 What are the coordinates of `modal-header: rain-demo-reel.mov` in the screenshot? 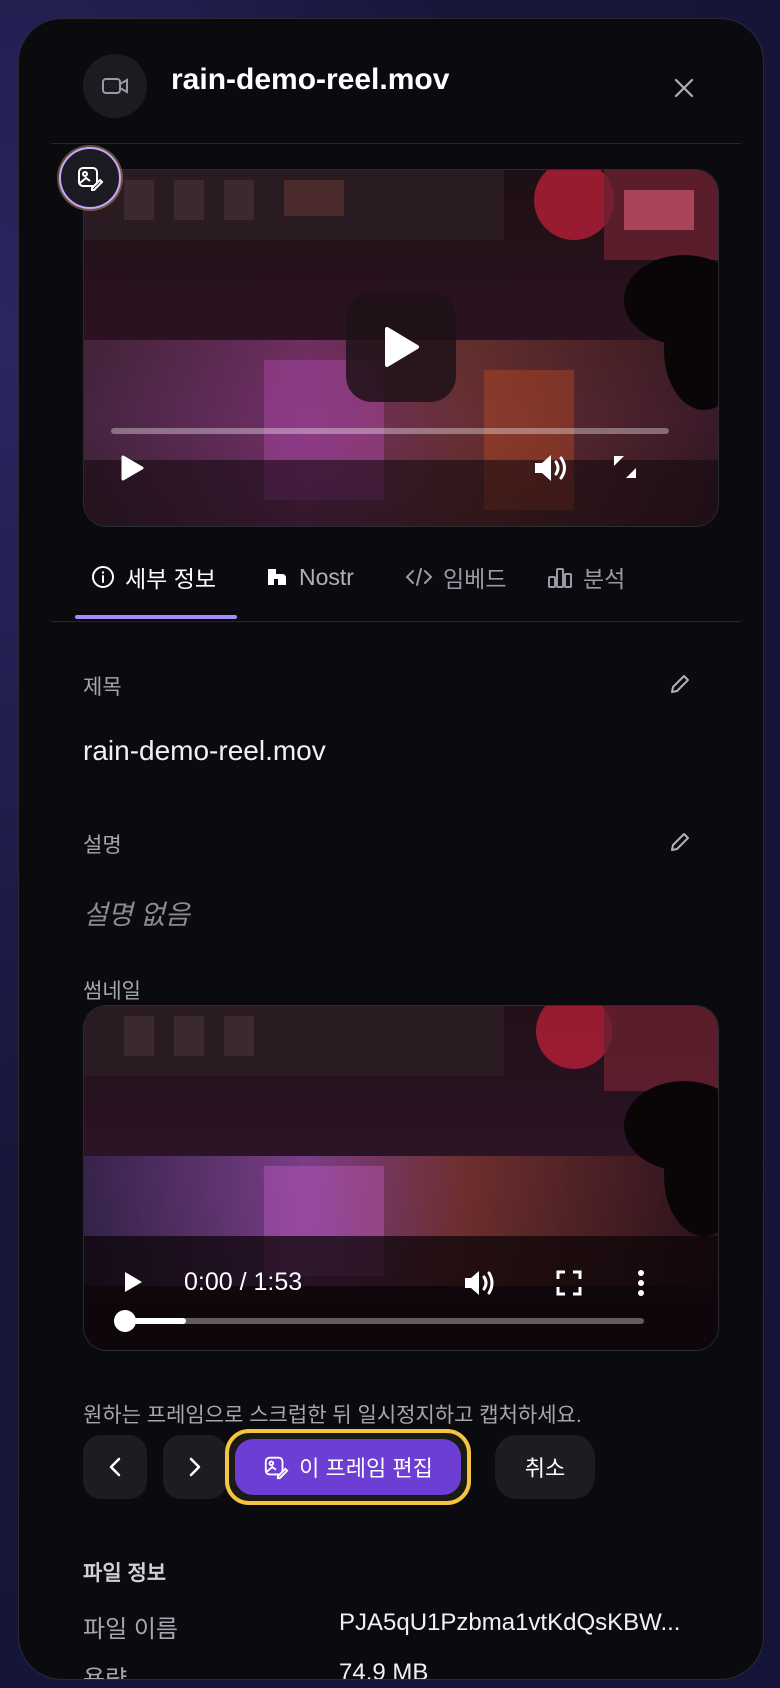 It's located at (391, 81).